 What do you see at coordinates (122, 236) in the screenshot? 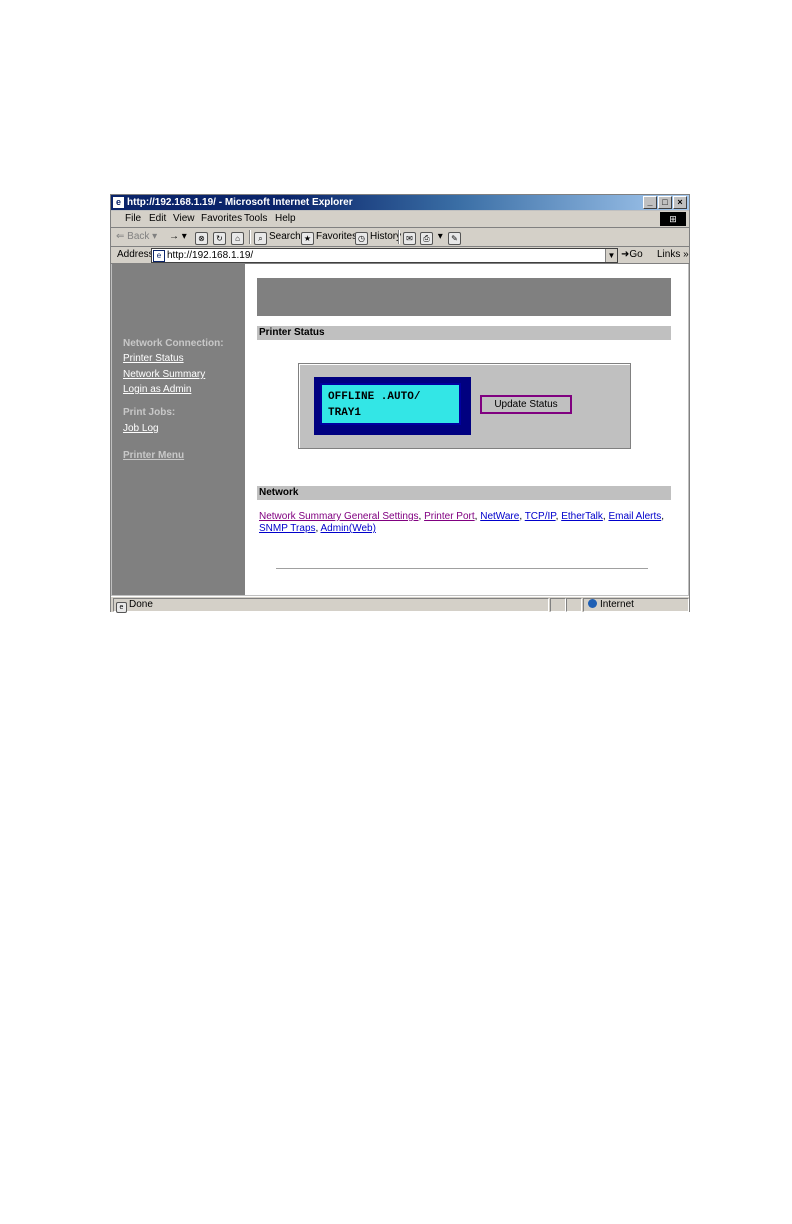
I see `back-arrow-icon: ⇐` at bounding box center [122, 236].